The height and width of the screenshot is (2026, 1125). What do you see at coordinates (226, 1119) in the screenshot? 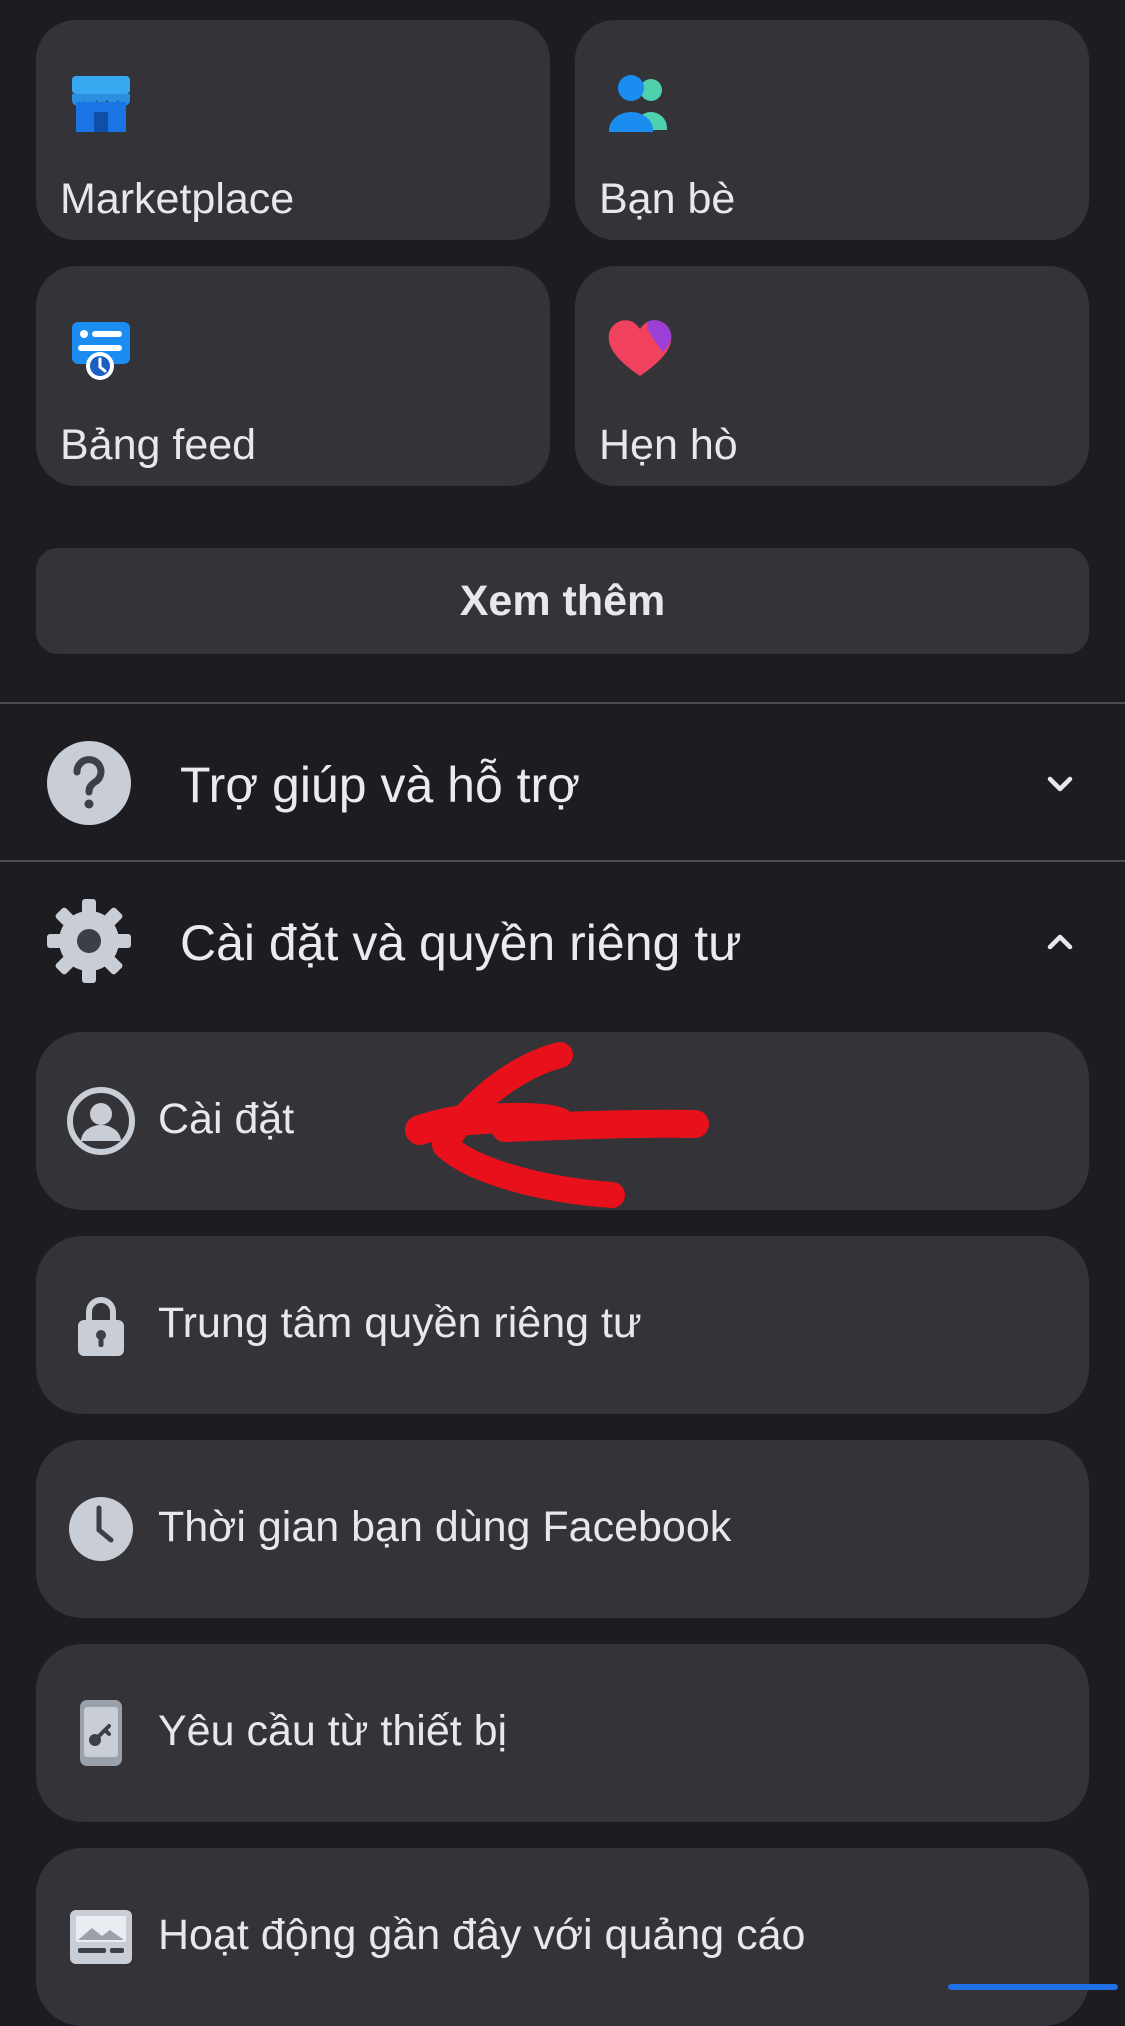
I see `settings-item-label: Cài đặt` at bounding box center [226, 1119].